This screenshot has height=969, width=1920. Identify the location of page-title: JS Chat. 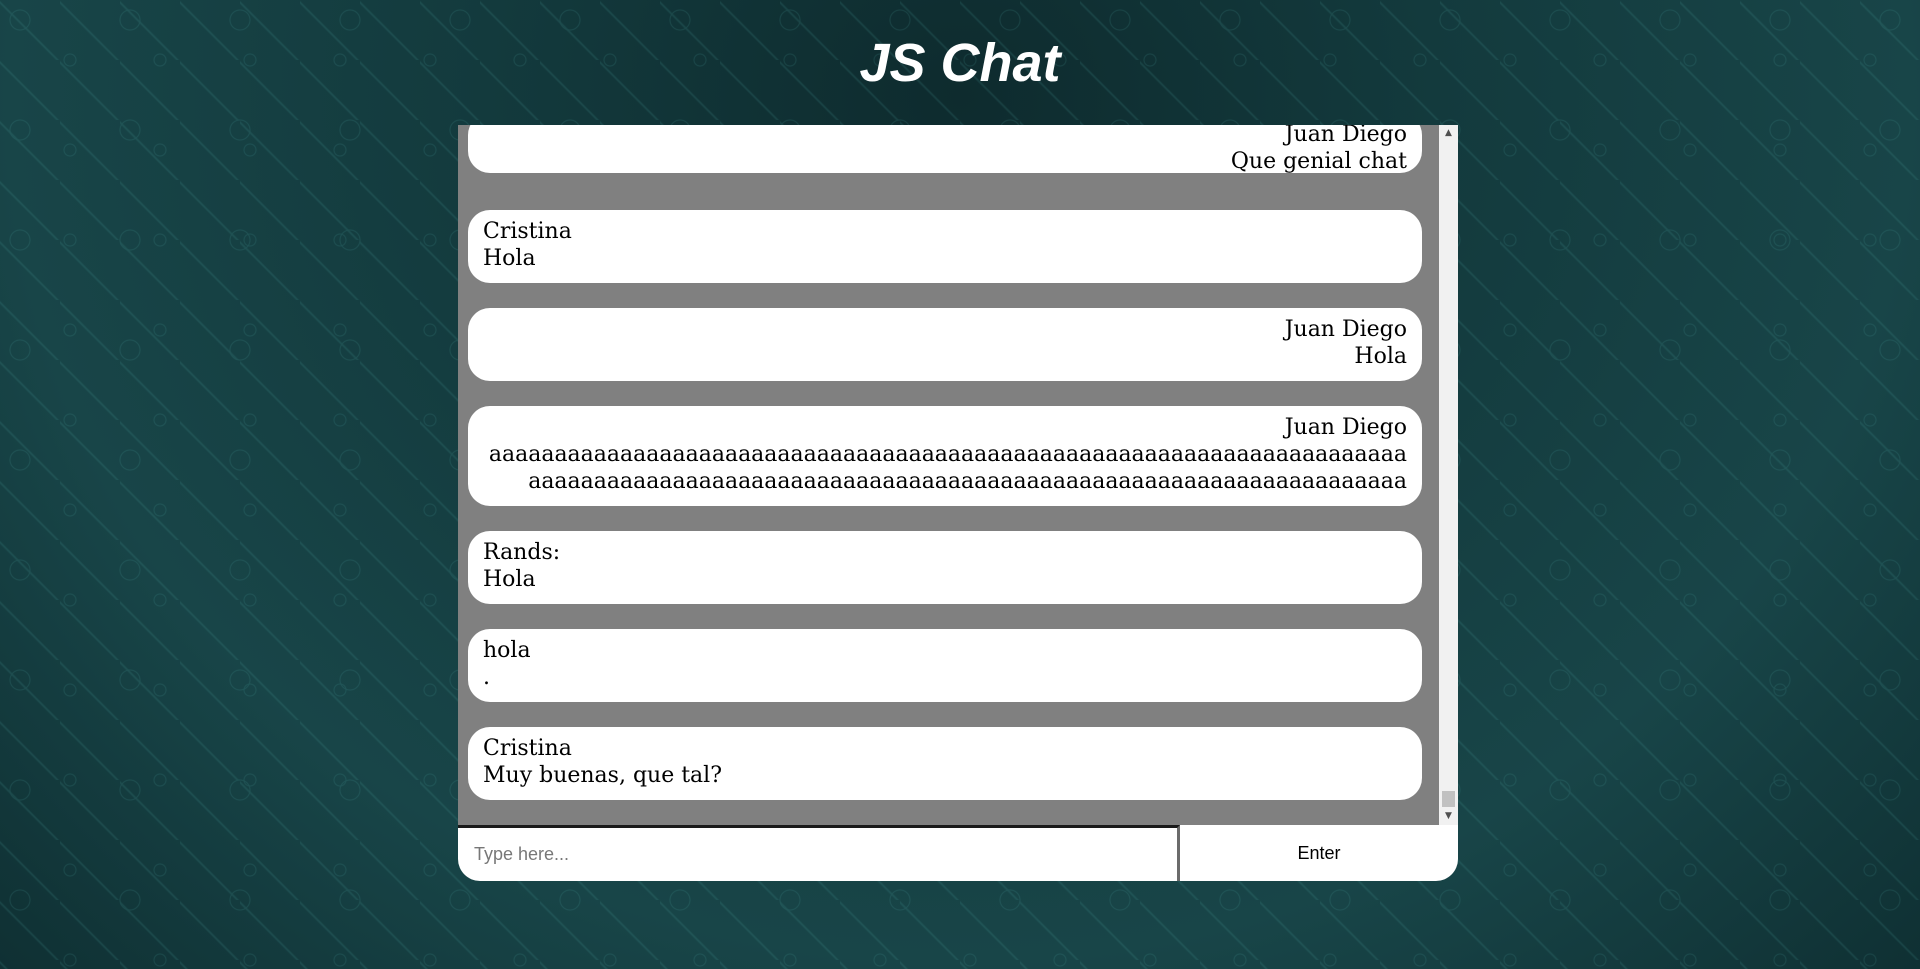
(960, 63).